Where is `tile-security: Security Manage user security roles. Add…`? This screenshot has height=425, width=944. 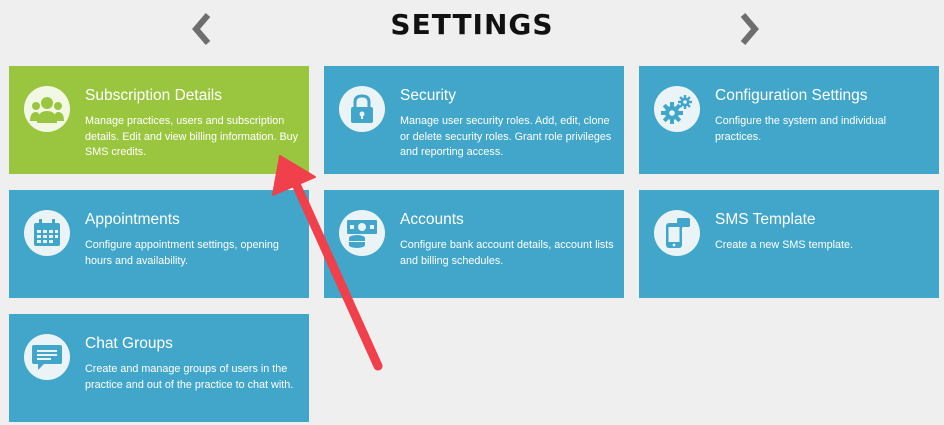
tile-security: Security Manage user security roles. Add… is located at coordinates (474, 120).